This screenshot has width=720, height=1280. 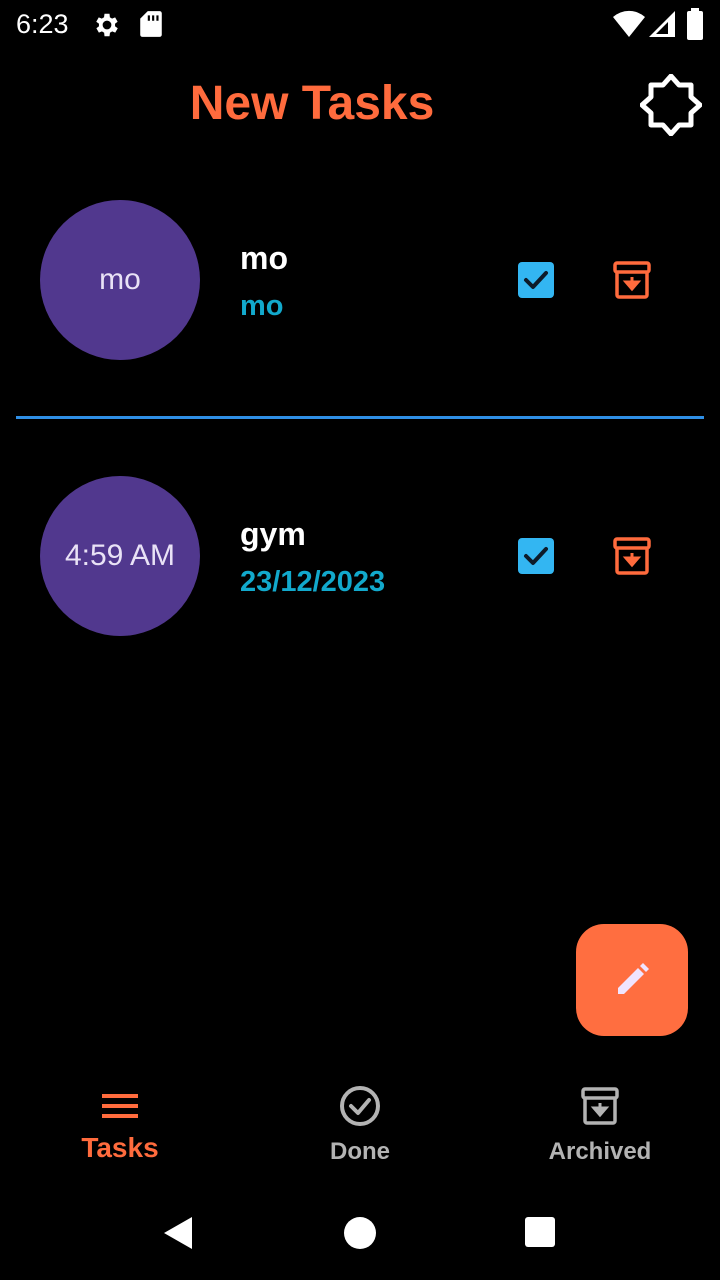 What do you see at coordinates (120, 1106) in the screenshot?
I see `menu-lines-icon` at bounding box center [120, 1106].